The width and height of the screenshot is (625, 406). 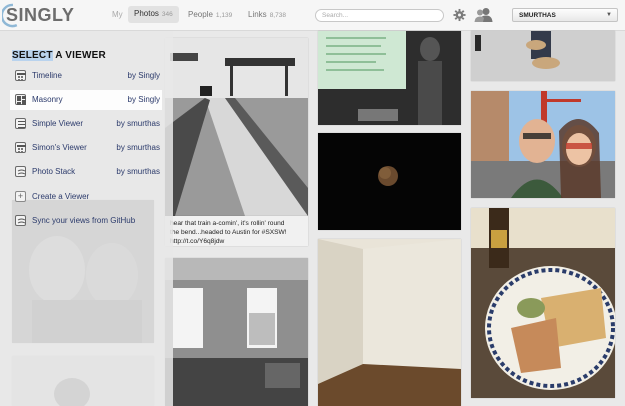 I want to click on sync-github-label: Sync your views from GitHub, so click(x=84, y=220).